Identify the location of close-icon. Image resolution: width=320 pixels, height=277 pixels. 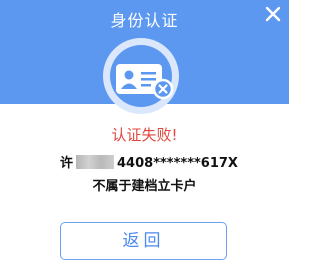
(273, 14).